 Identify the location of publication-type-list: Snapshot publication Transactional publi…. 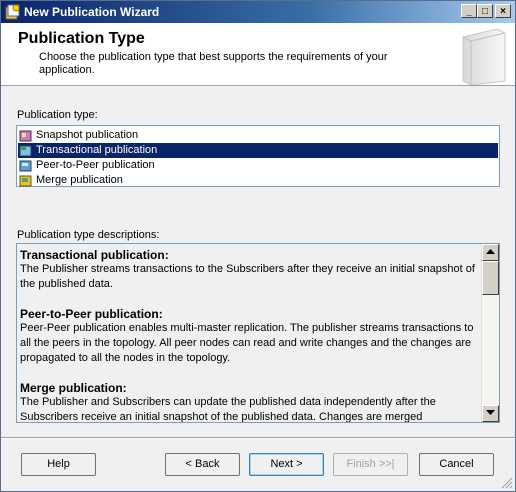
(258, 156).